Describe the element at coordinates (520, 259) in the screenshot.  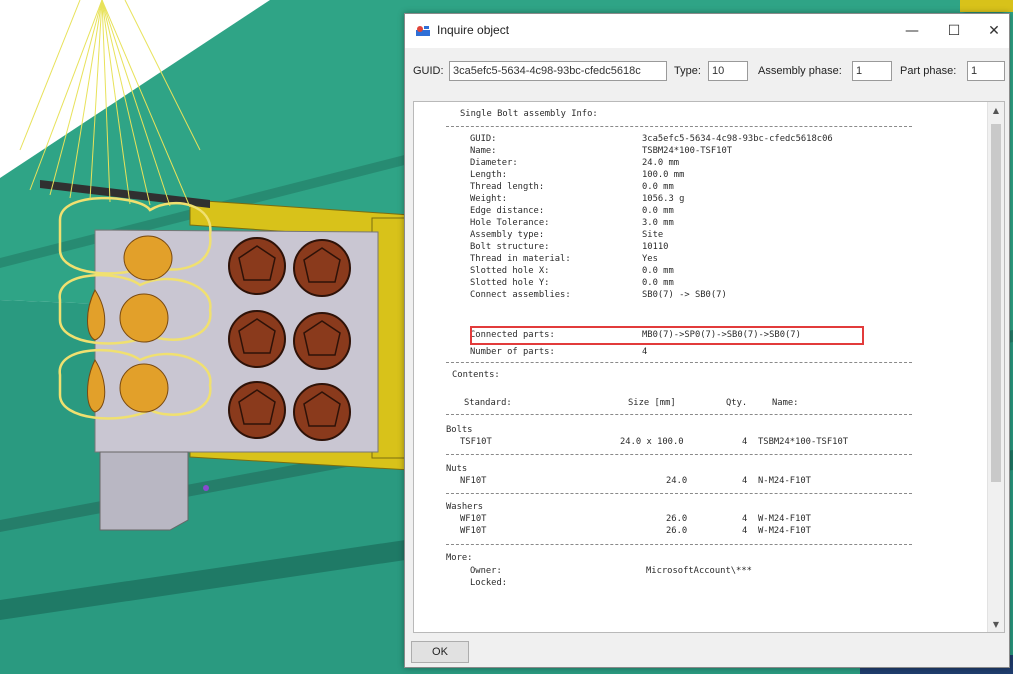
I see `property-label: Thread in material:` at that location.